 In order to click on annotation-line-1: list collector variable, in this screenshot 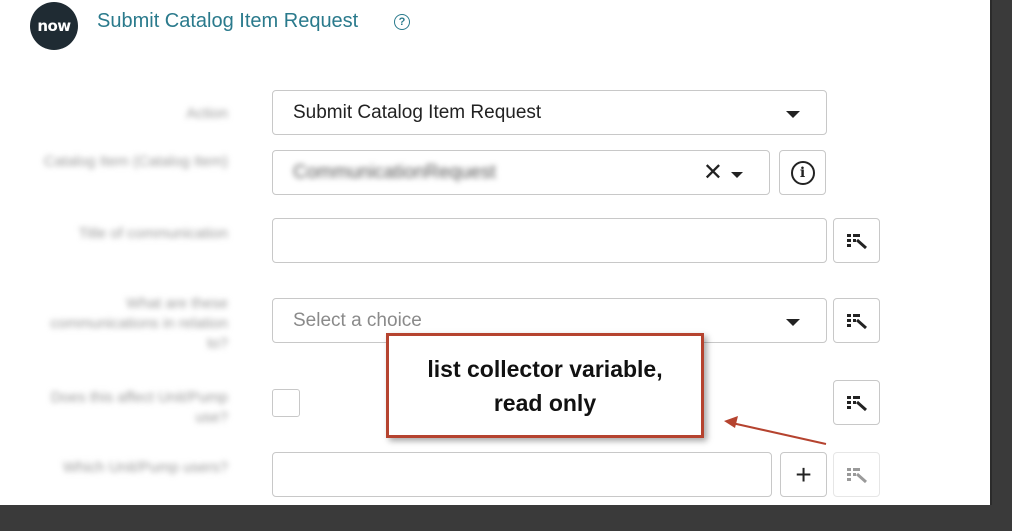, I will do `click(545, 368)`.